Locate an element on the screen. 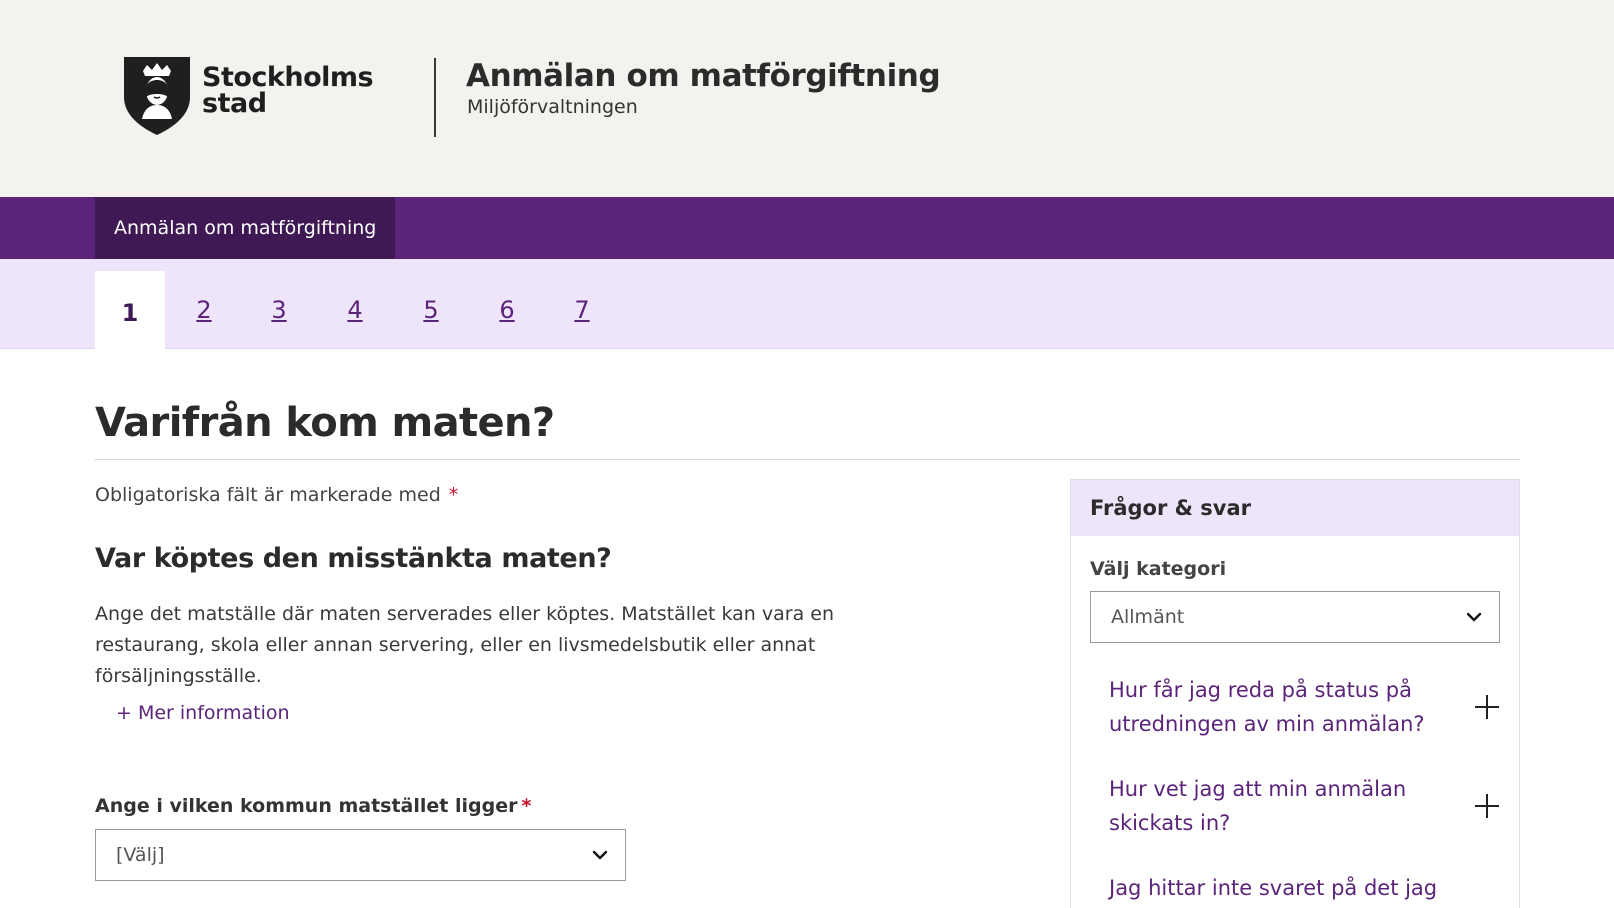 This screenshot has width=1614, height=908. category-select: Allmänt is located at coordinates (1295, 617).